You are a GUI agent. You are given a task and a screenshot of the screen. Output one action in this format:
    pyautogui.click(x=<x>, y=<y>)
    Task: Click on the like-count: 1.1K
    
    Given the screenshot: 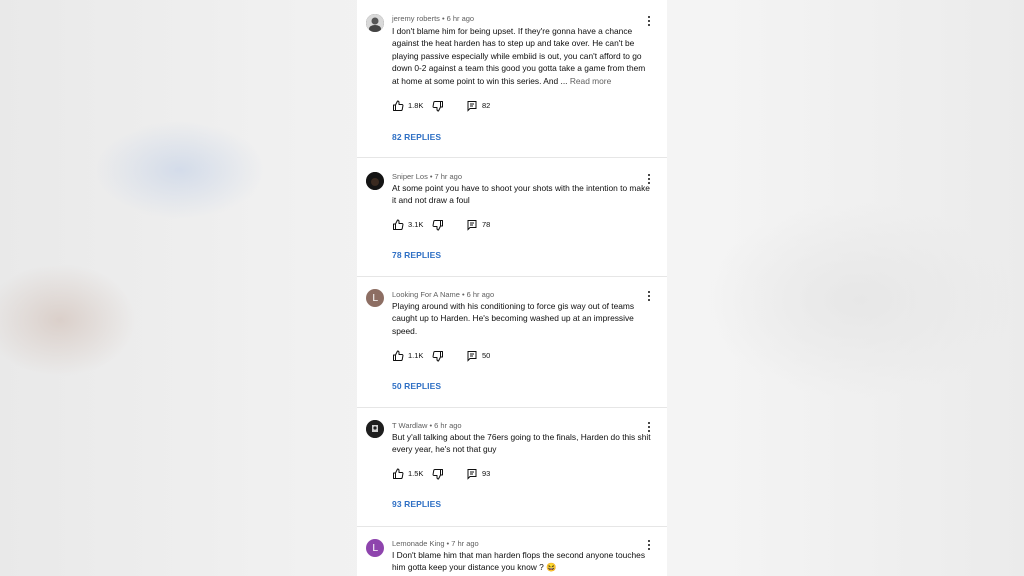 What is the action you would take?
    pyautogui.click(x=416, y=355)
    